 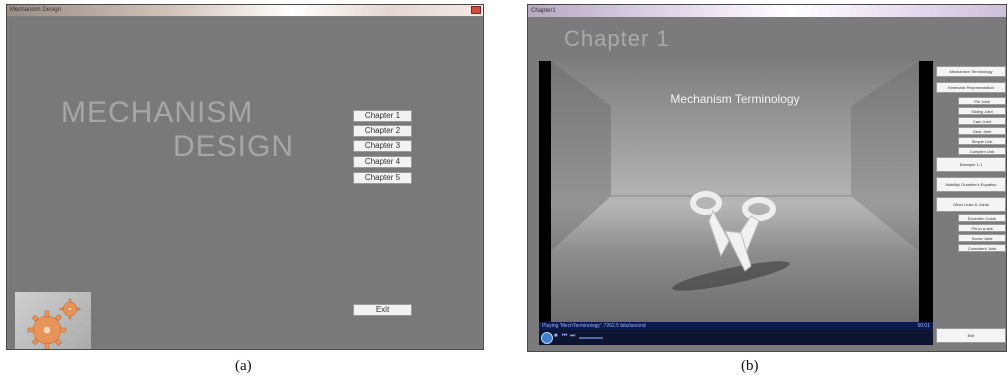 I want to click on window-titlebar: Mechanism Design, so click(x=245, y=10).